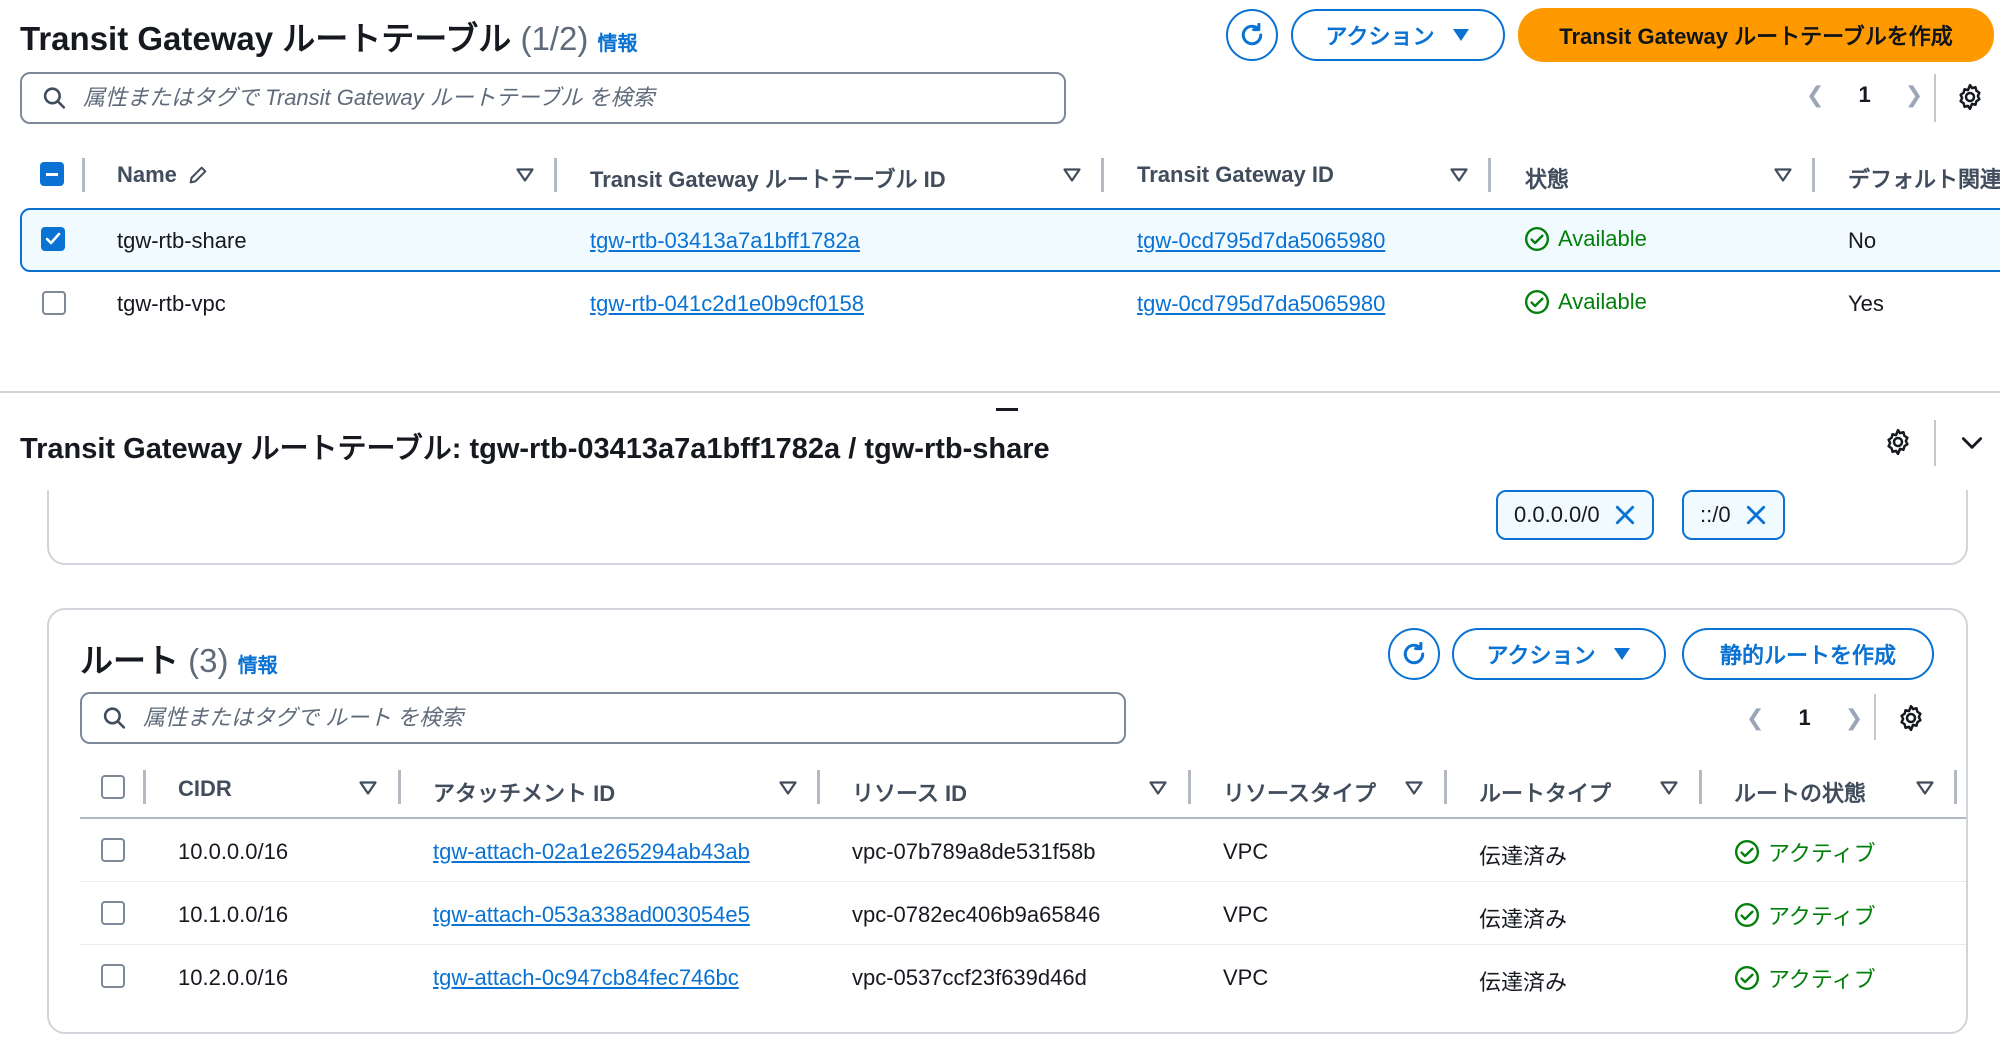  I want to click on routes-title: ルート (3) 情報, so click(179, 658).